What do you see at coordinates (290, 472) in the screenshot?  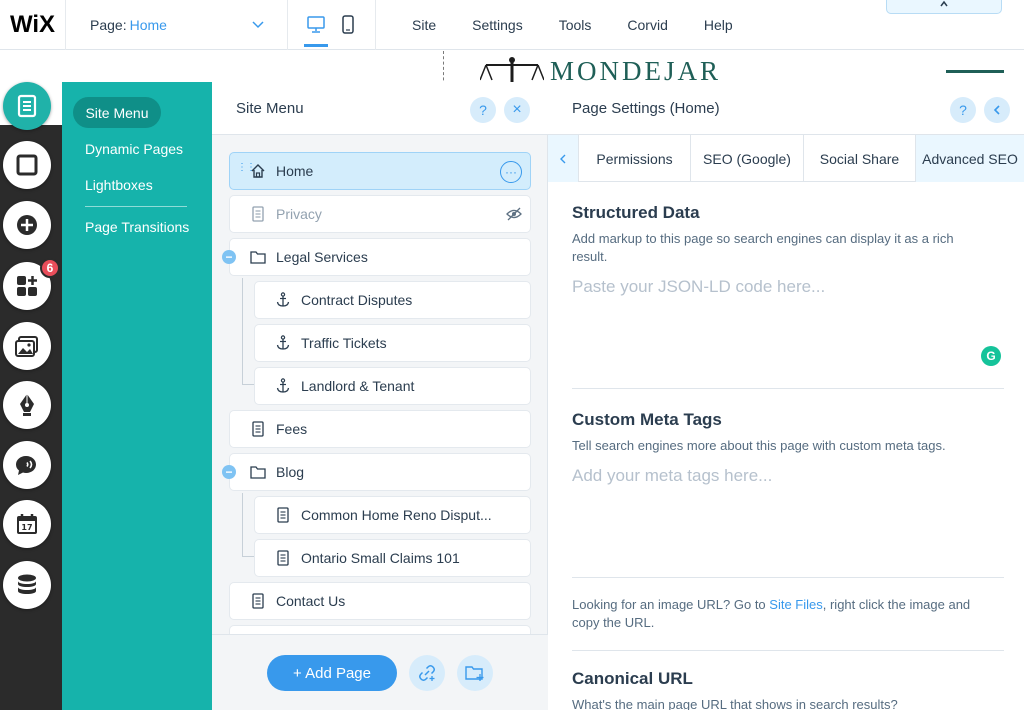 I see `page-item-label: Blog` at bounding box center [290, 472].